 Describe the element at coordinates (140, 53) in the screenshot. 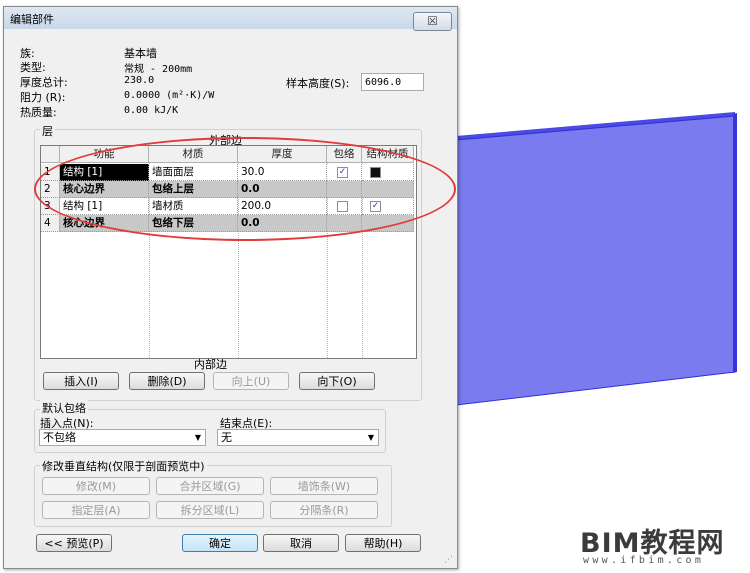

I see `family-value: 基本墙` at that location.